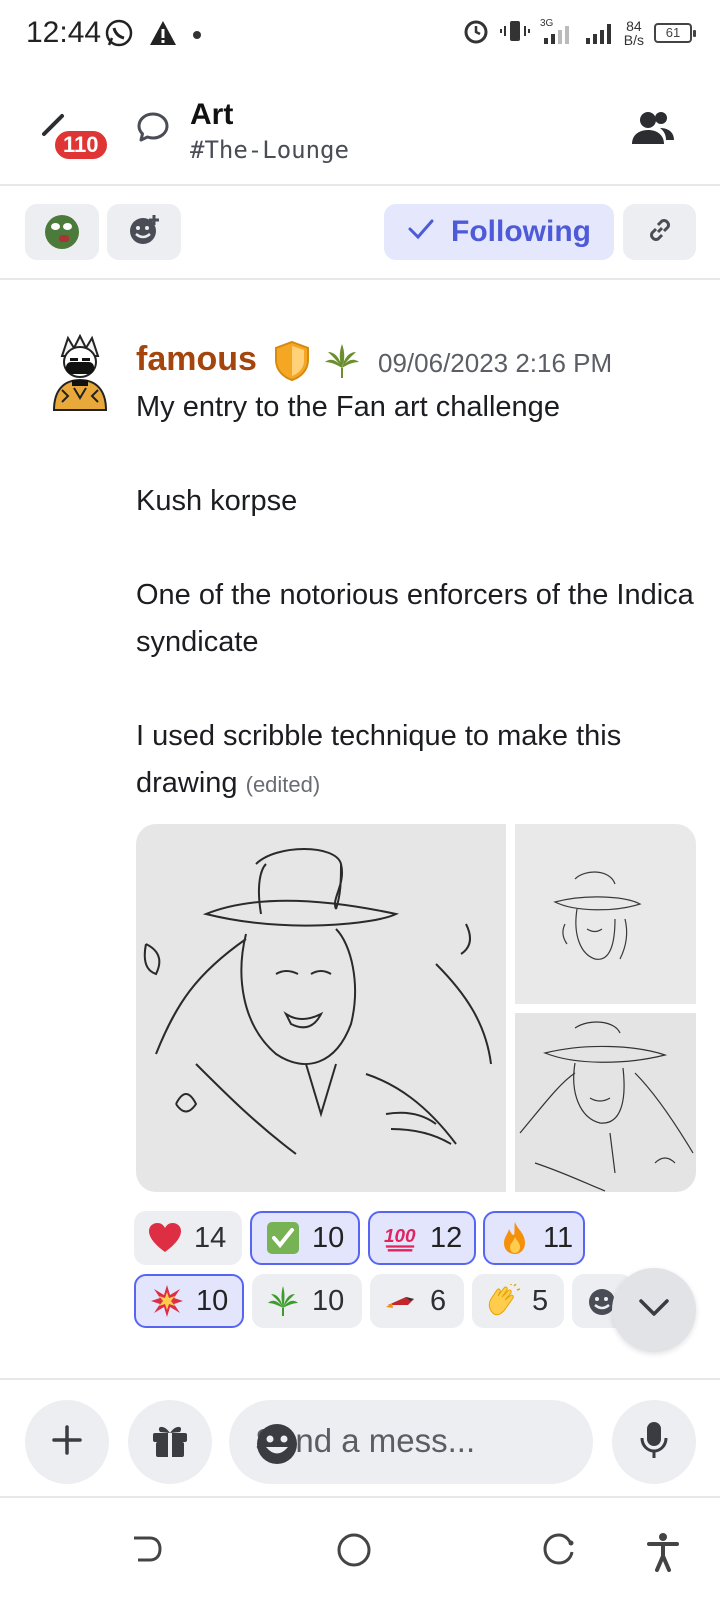  I want to click on plus-icon, so click(67, 1442).